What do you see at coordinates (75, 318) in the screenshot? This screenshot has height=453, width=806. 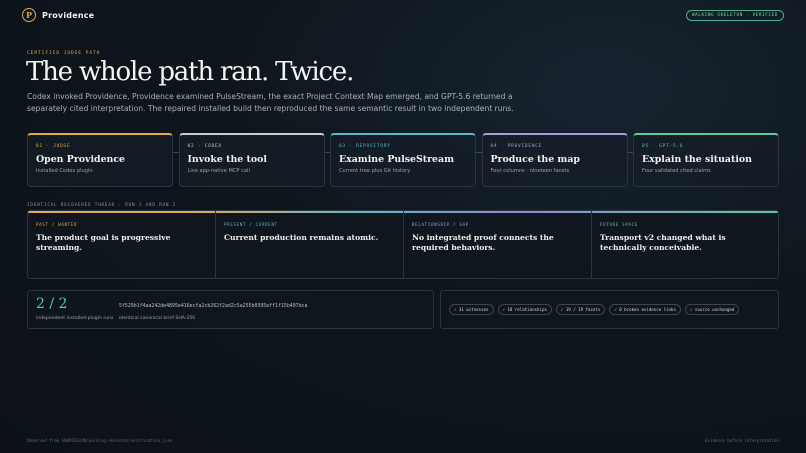 I see `runs-caption: independent installed-plugin runs` at bounding box center [75, 318].